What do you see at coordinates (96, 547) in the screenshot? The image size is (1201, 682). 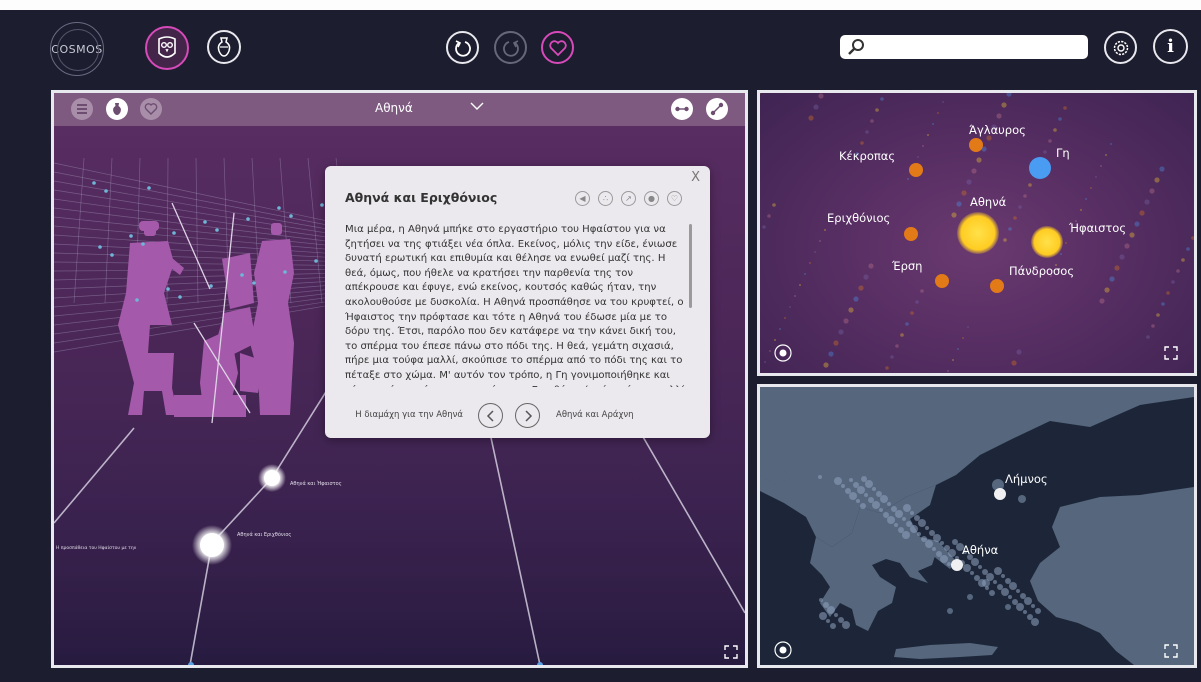 I see `node-label-side: Η προσπάθεια του Ηφαίστου με την` at bounding box center [96, 547].